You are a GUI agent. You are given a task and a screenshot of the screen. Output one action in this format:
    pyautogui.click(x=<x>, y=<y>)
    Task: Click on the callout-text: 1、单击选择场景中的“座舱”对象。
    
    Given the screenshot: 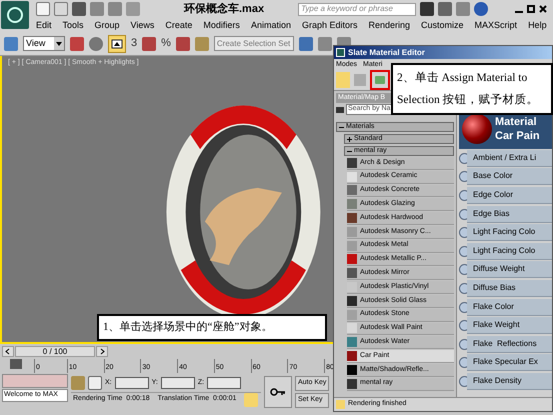 What is the action you would take?
    pyautogui.click(x=187, y=327)
    